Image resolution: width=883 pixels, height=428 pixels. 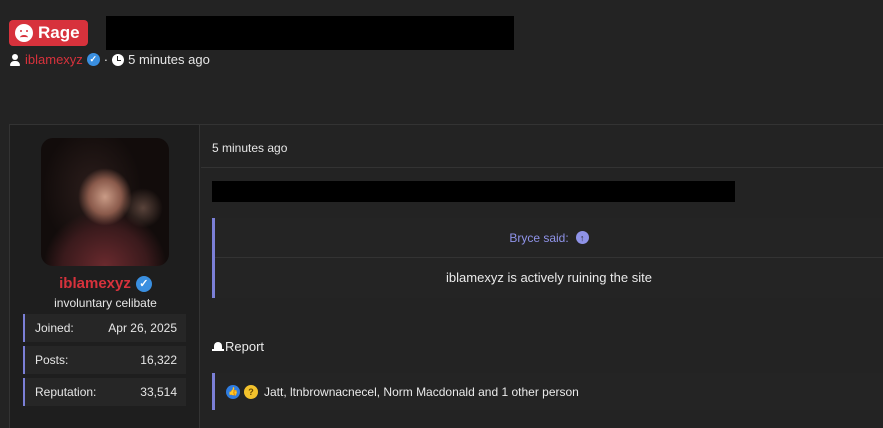 What do you see at coordinates (104, 328) in the screenshot?
I see `stat-joined: Joined: Apr 26, 2025` at bounding box center [104, 328].